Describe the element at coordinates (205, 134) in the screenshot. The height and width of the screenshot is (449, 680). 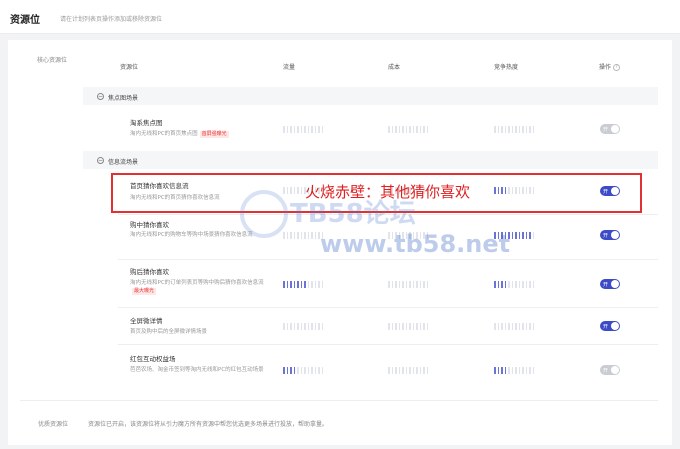
I see `row-desc: 淘内无线和PC的首页焦点图 首屏强曝光` at that location.